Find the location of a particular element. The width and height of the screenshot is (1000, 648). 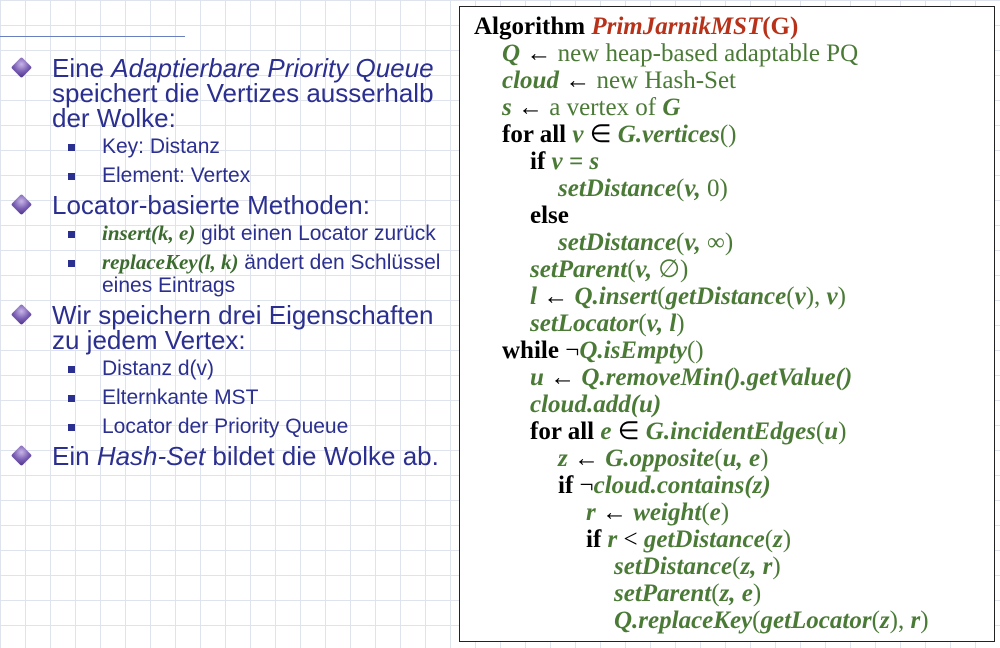

code-line: Algorithm PrimJarnikMST(G) is located at coordinates (636, 26).